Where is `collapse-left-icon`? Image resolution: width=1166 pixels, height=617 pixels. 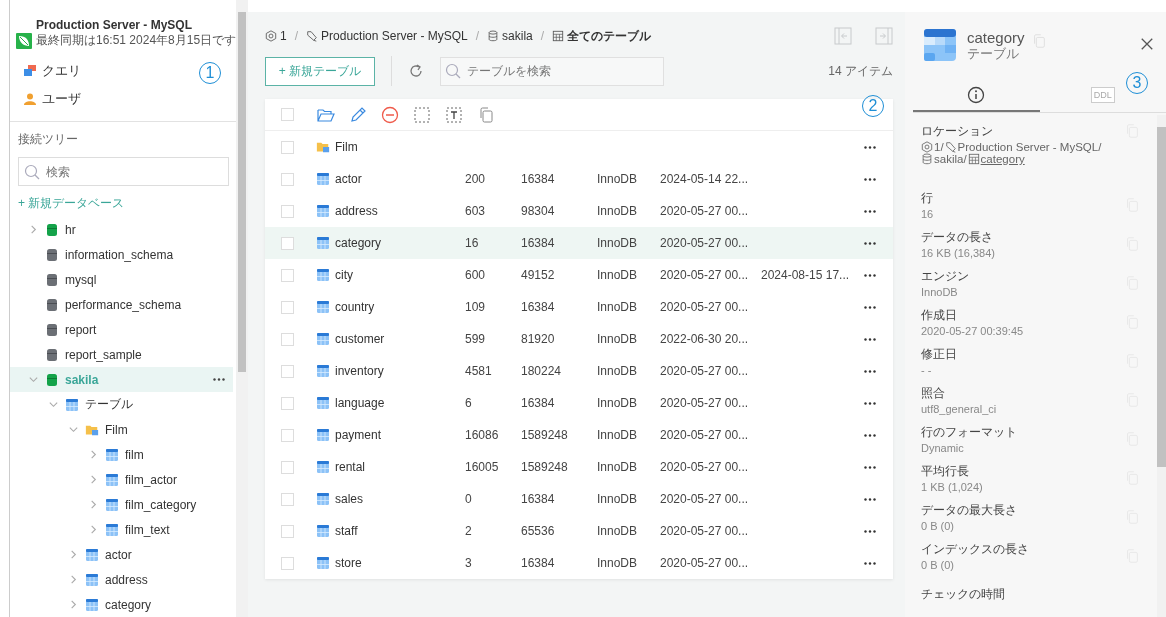
collapse-left-icon is located at coordinates (843, 36).